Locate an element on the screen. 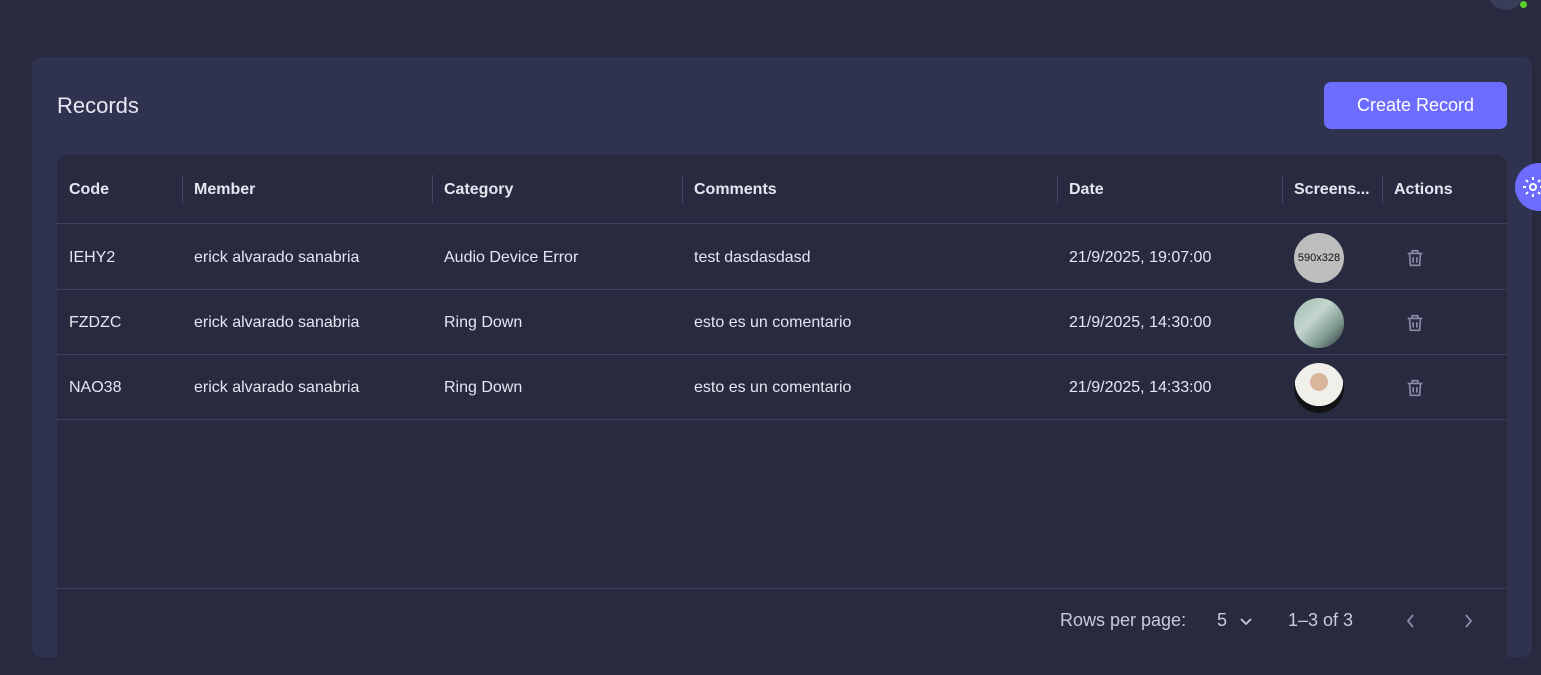 The height and width of the screenshot is (675, 1541). pagination-footer: Rows per page: 5 1–3 of 3 is located at coordinates (782, 631).